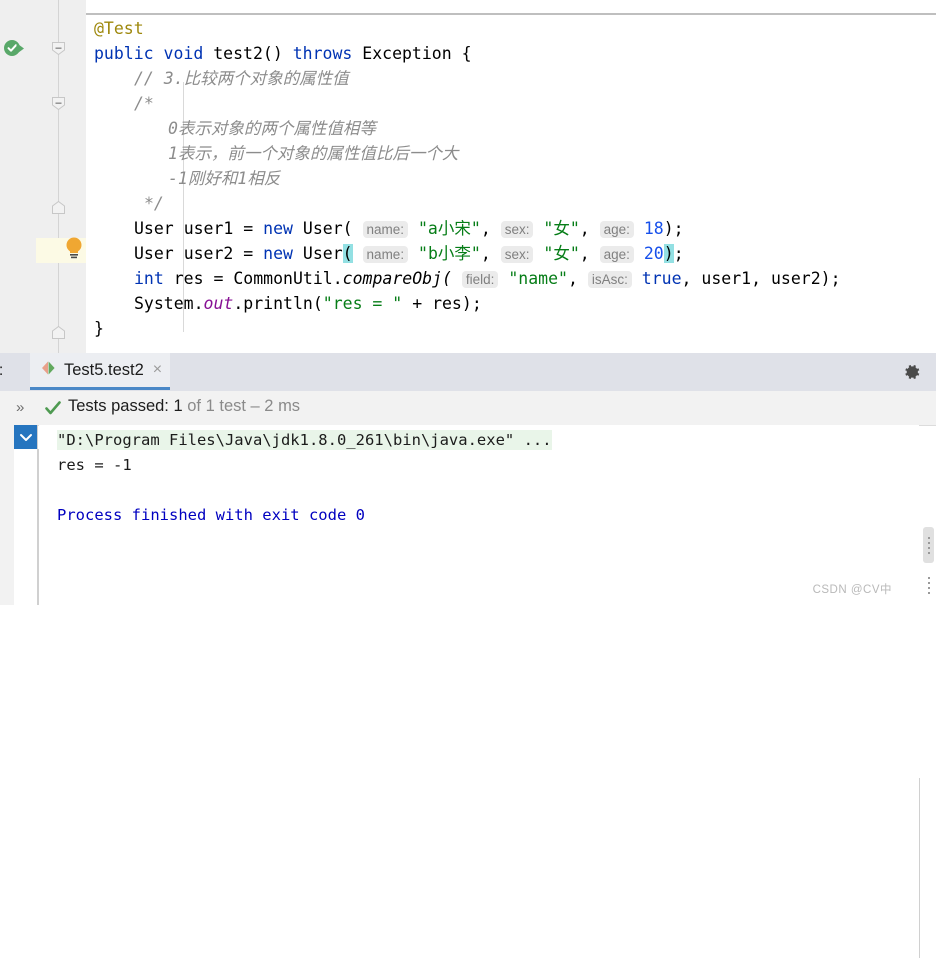  What do you see at coordinates (538, 278) in the screenshot?
I see `string-name: "name"` at bounding box center [538, 278].